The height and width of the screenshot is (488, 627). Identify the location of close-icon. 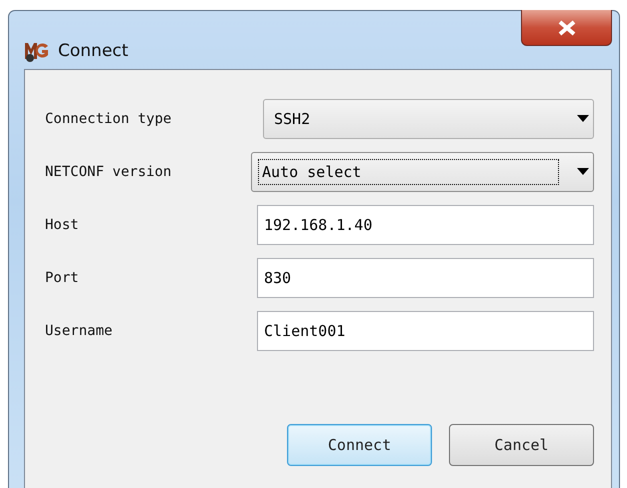
(567, 28).